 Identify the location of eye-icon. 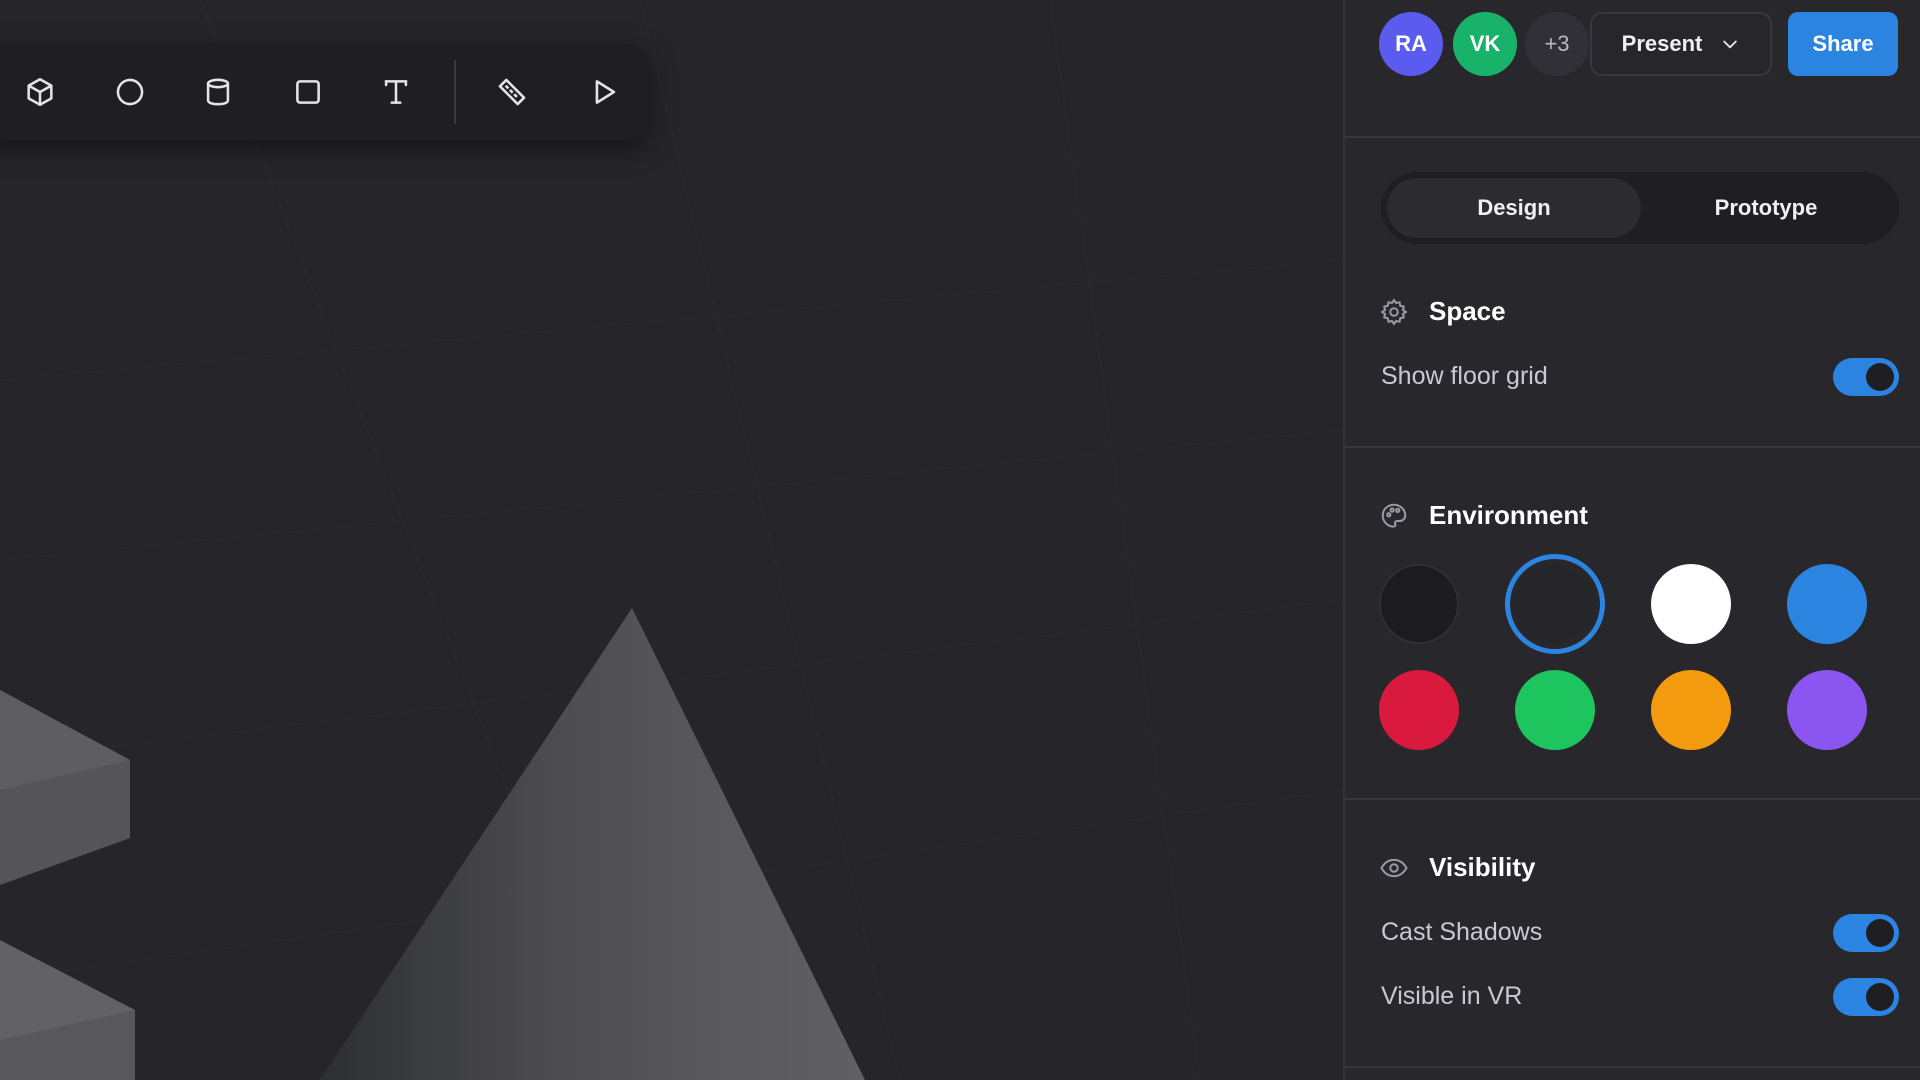
(1394, 867).